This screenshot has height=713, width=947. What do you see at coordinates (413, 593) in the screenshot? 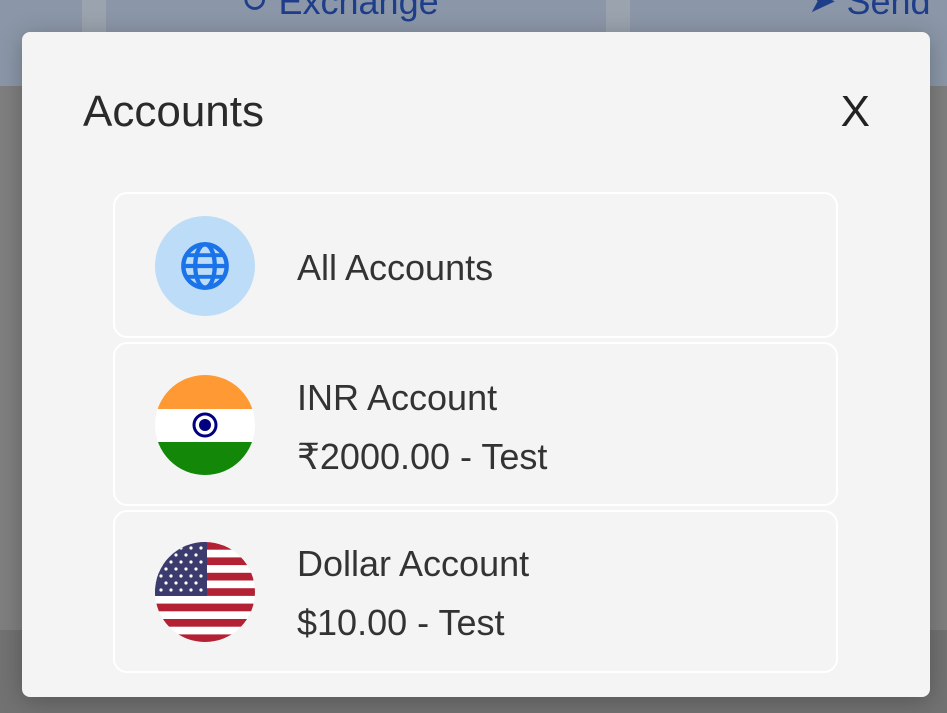
I see `account-text: Dollar Account $10.00 - Test` at bounding box center [413, 593].